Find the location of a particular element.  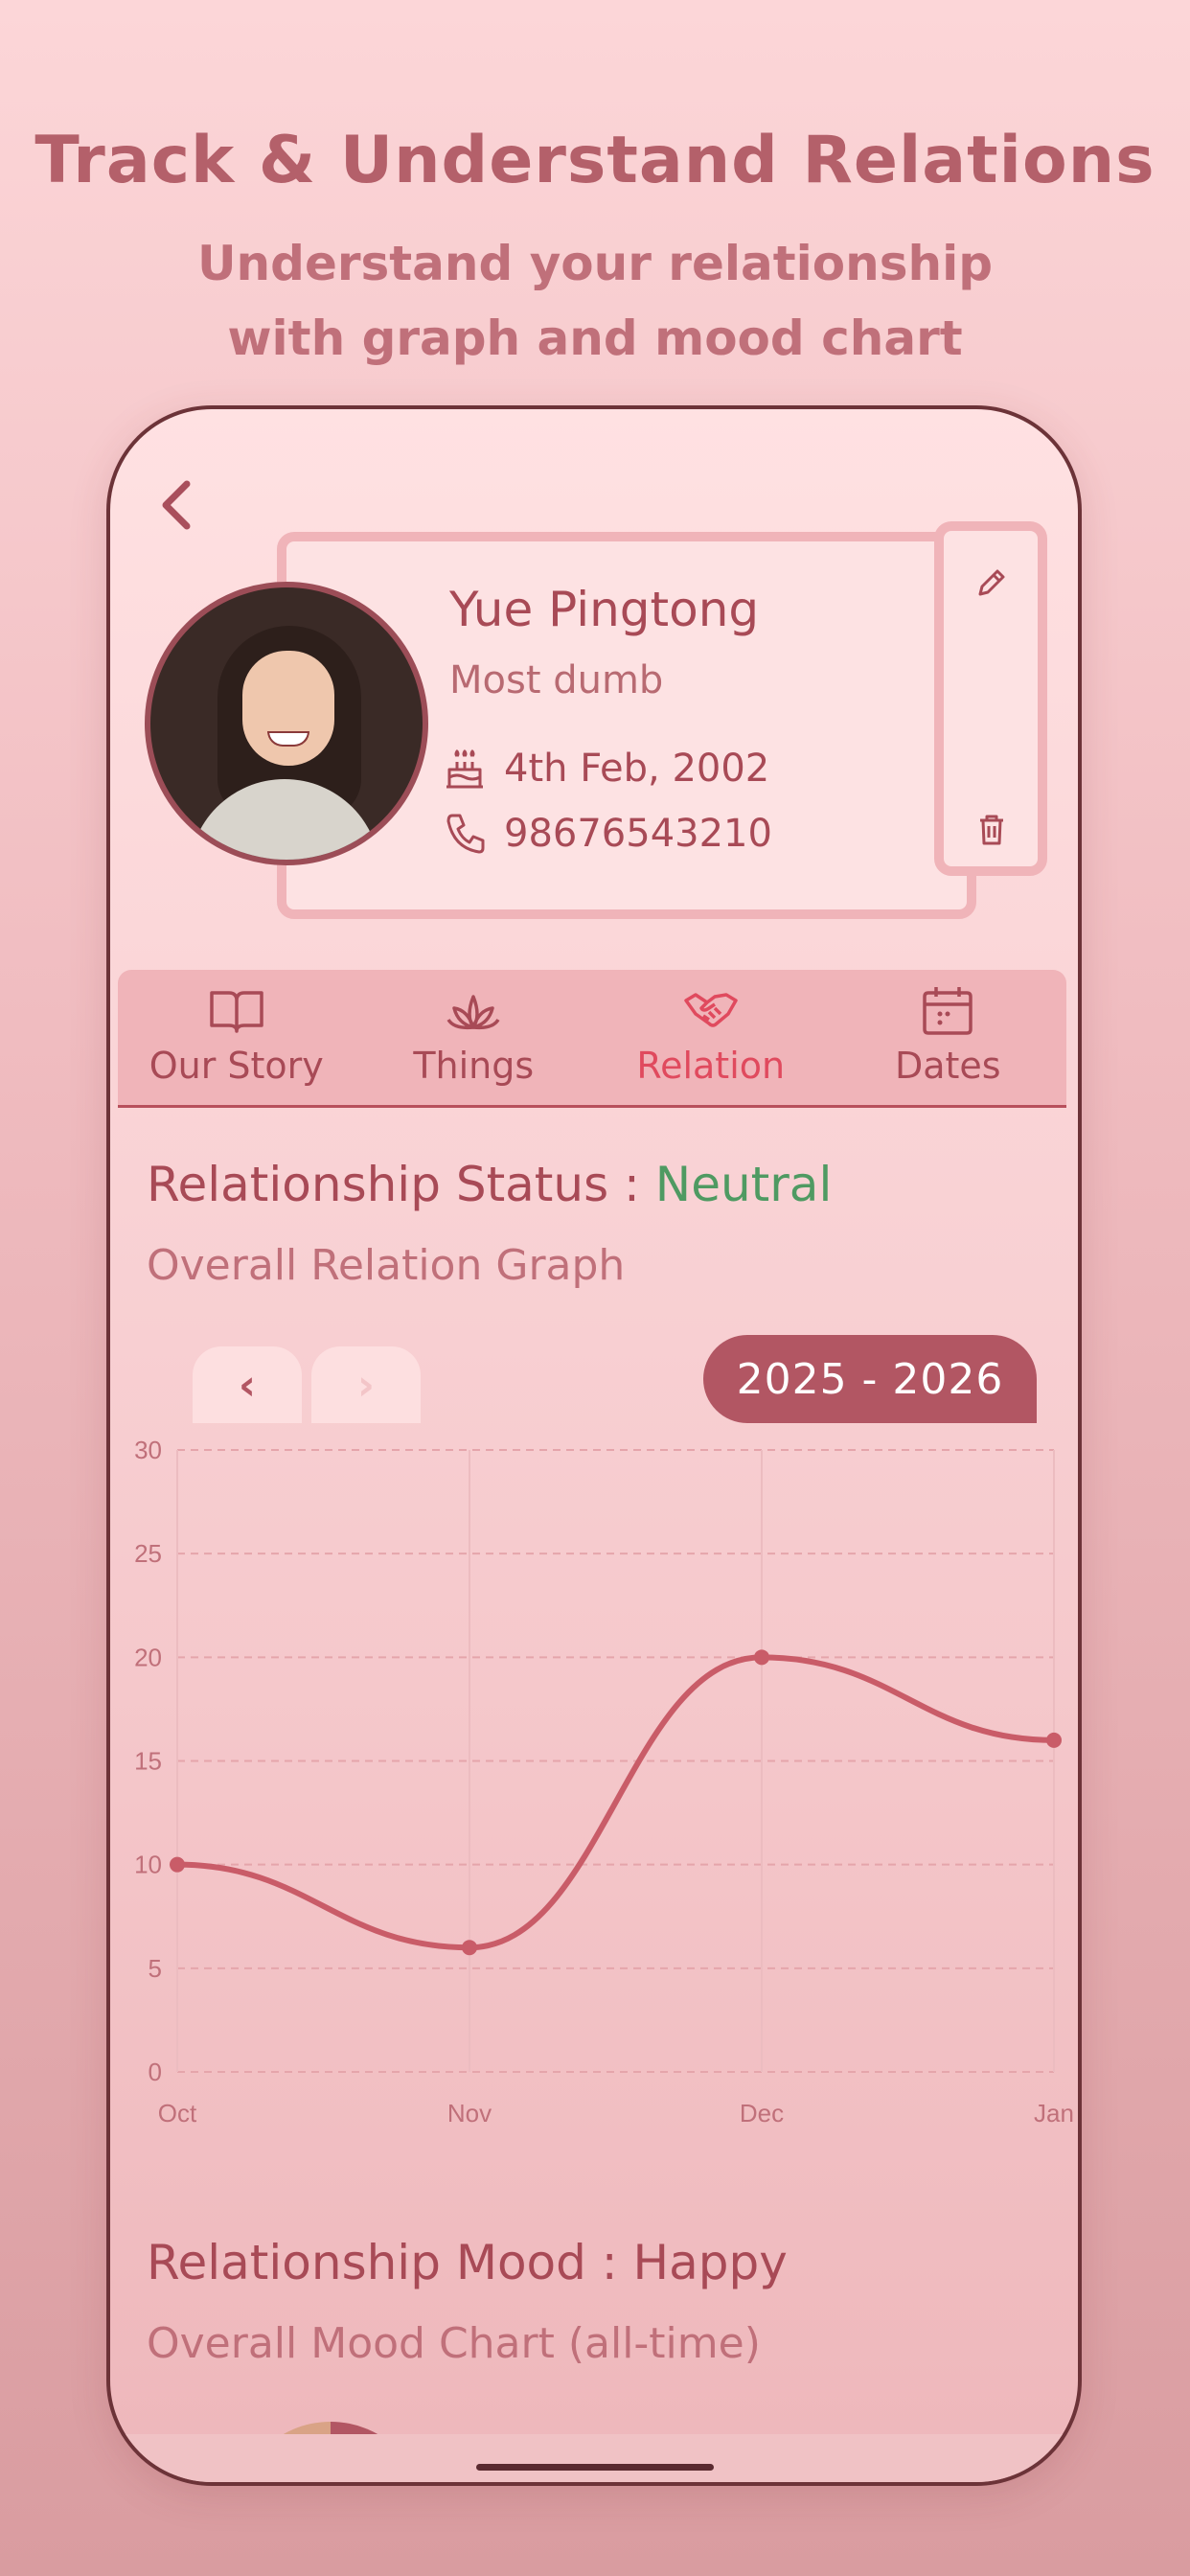

next-year-button: › is located at coordinates (366, 1384).